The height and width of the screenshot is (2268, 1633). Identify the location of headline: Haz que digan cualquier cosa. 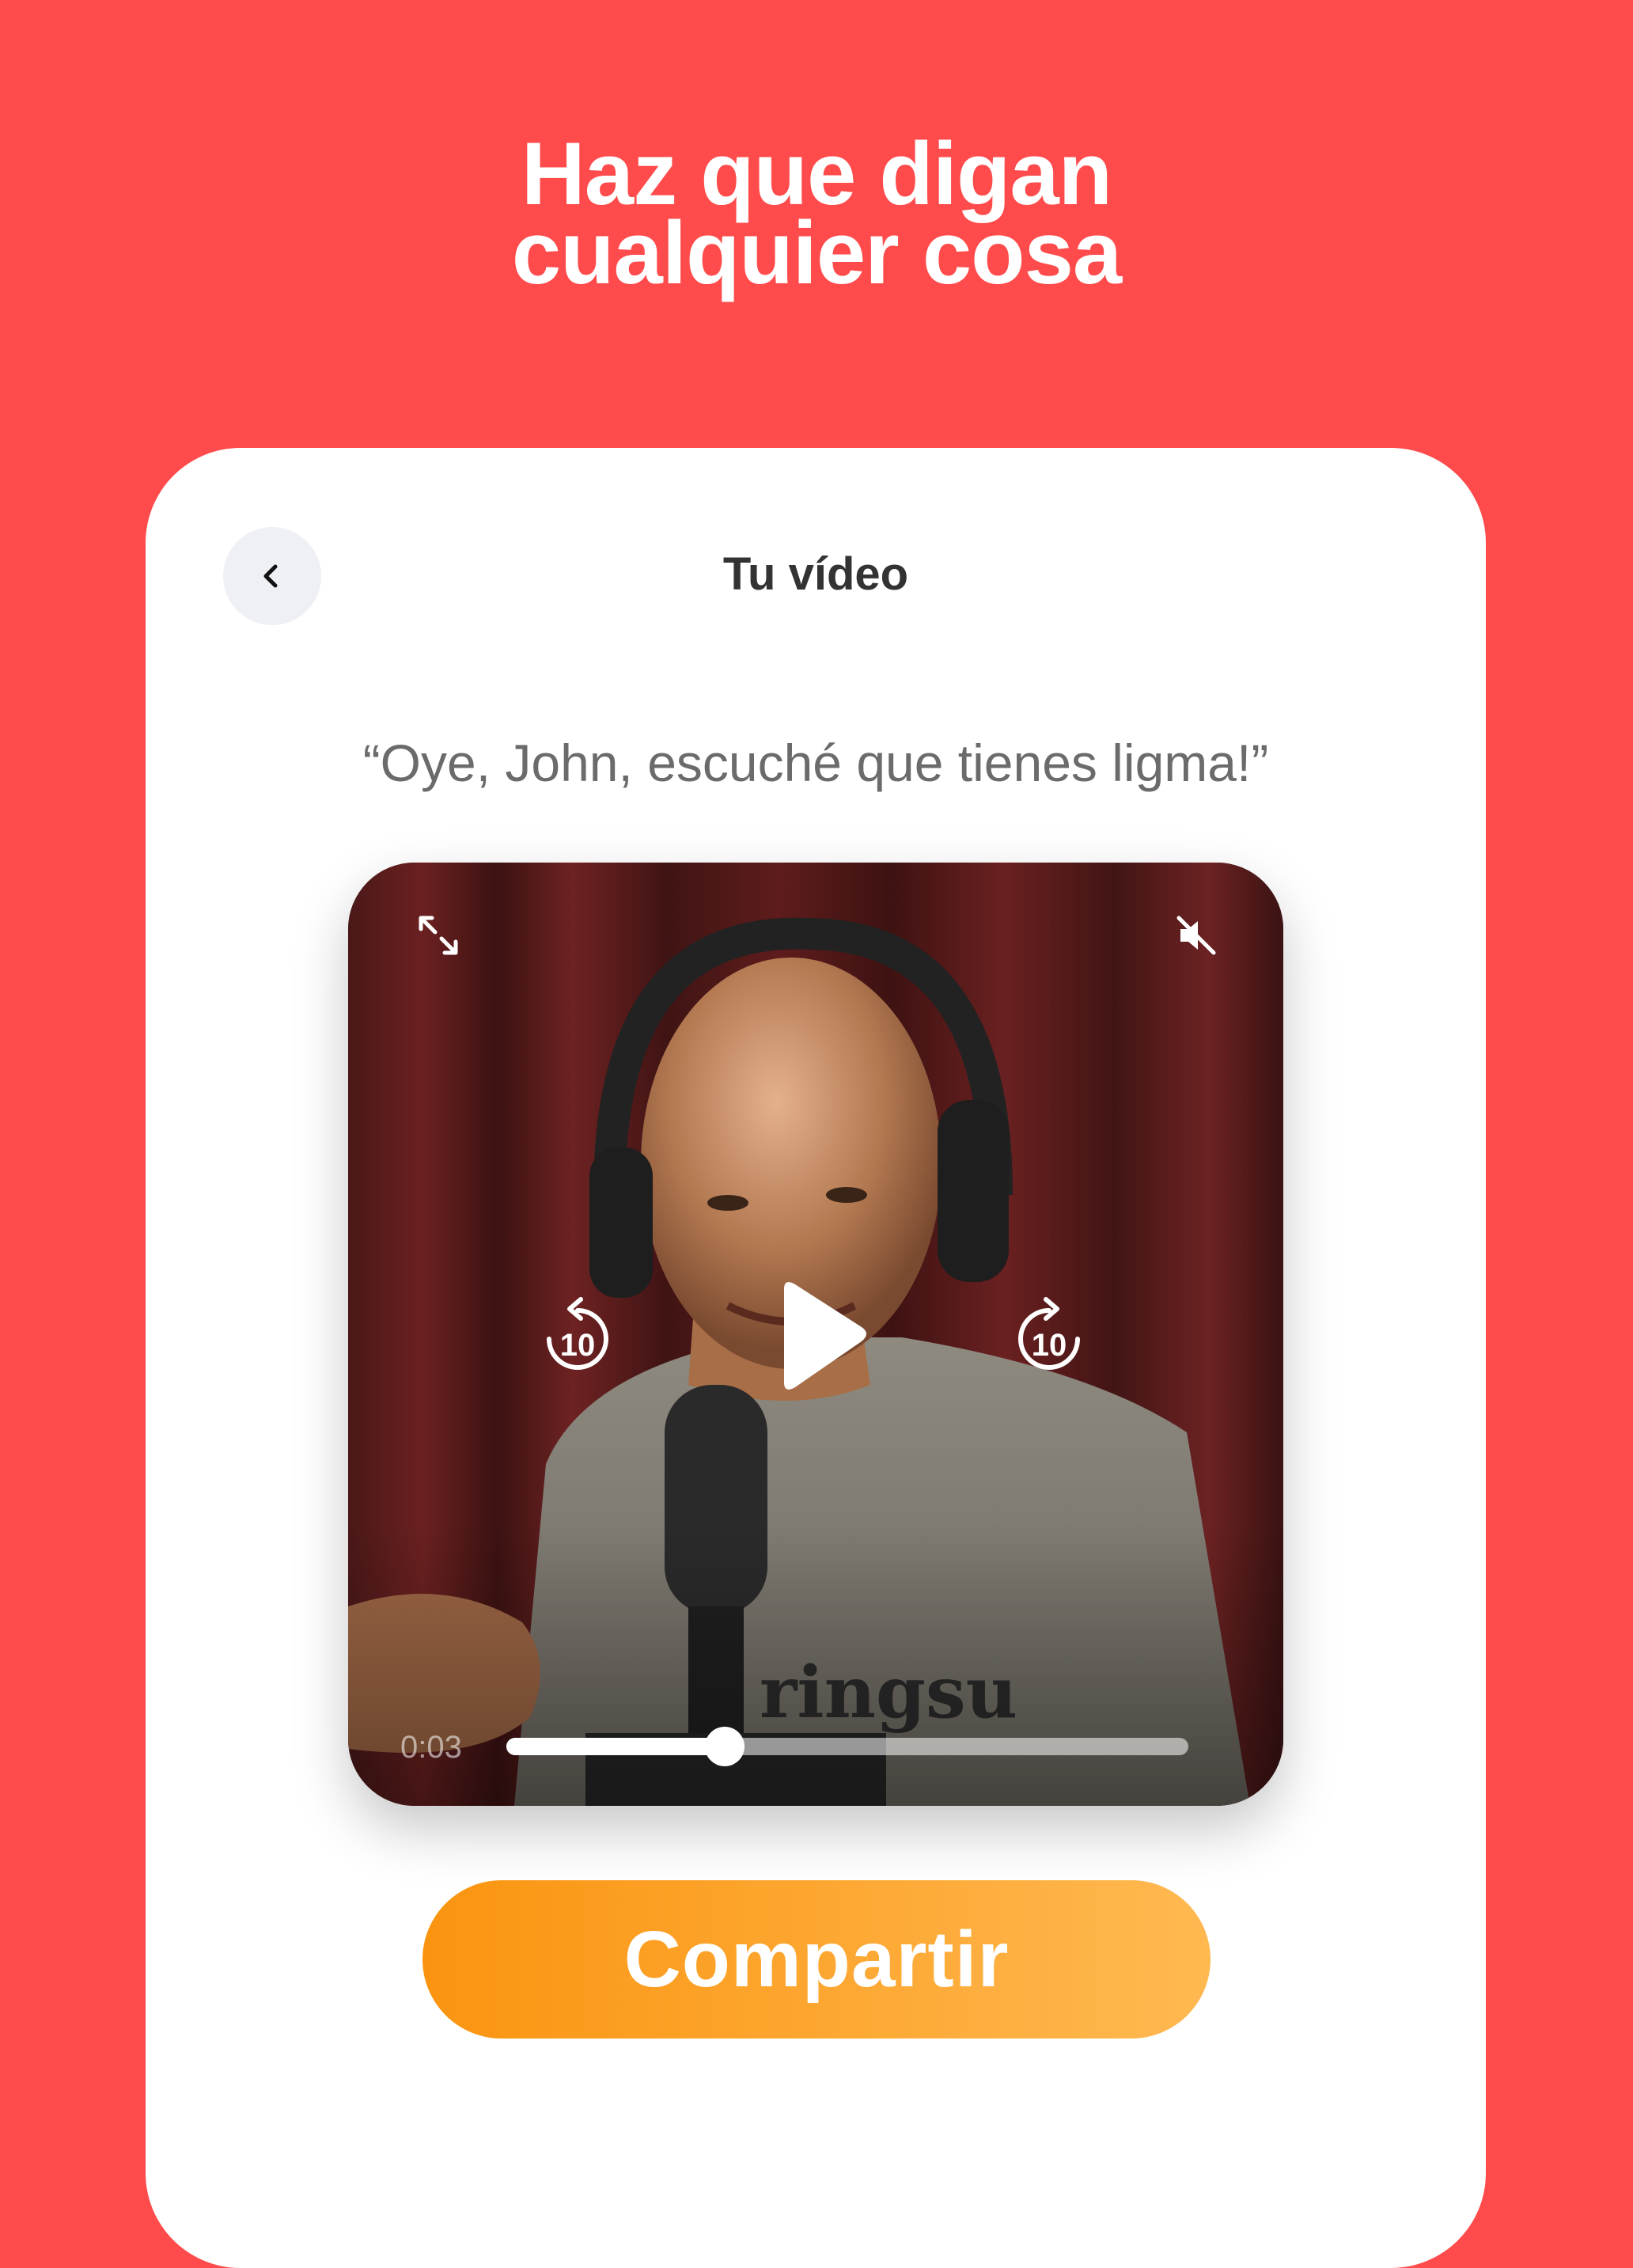
(816, 213).